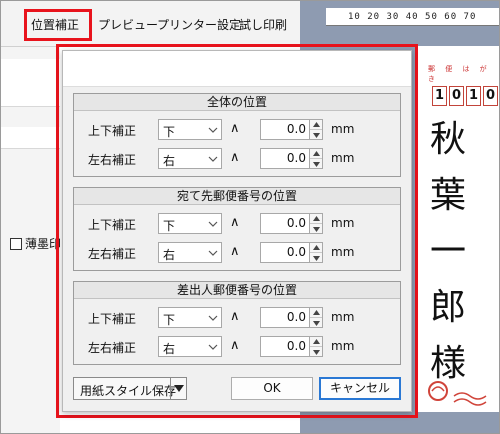  Describe the element at coordinates (457, 393) in the screenshot. I see `decorative-stamp-illustration` at that location.